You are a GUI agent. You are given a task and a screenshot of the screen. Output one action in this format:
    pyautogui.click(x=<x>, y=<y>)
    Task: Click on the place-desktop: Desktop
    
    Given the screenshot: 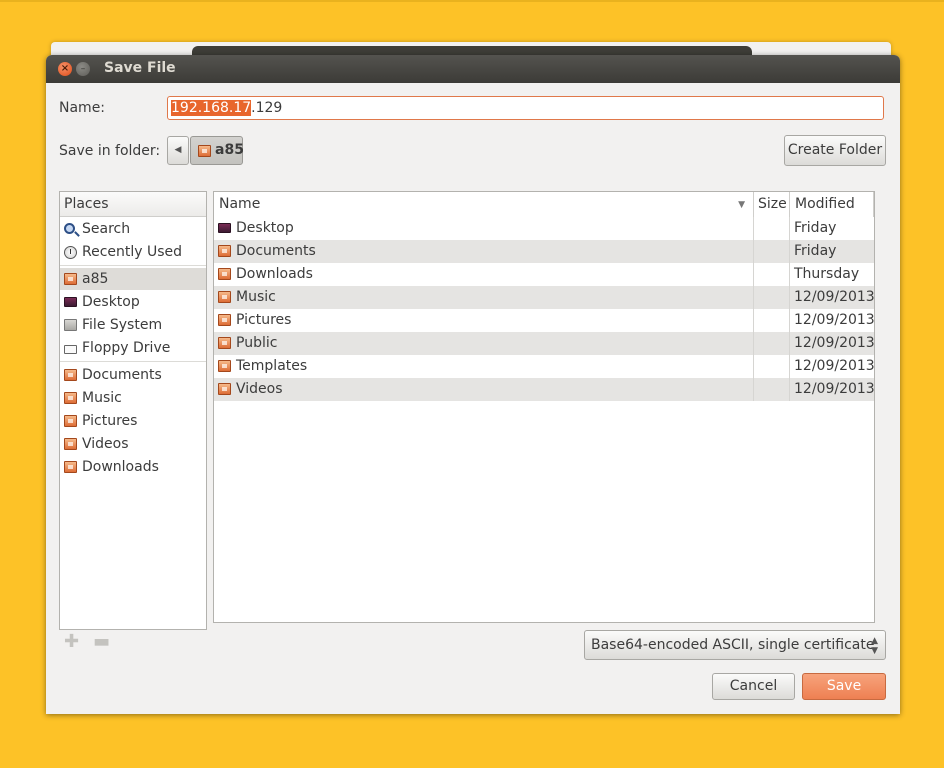 What is the action you would take?
    pyautogui.click(x=133, y=302)
    